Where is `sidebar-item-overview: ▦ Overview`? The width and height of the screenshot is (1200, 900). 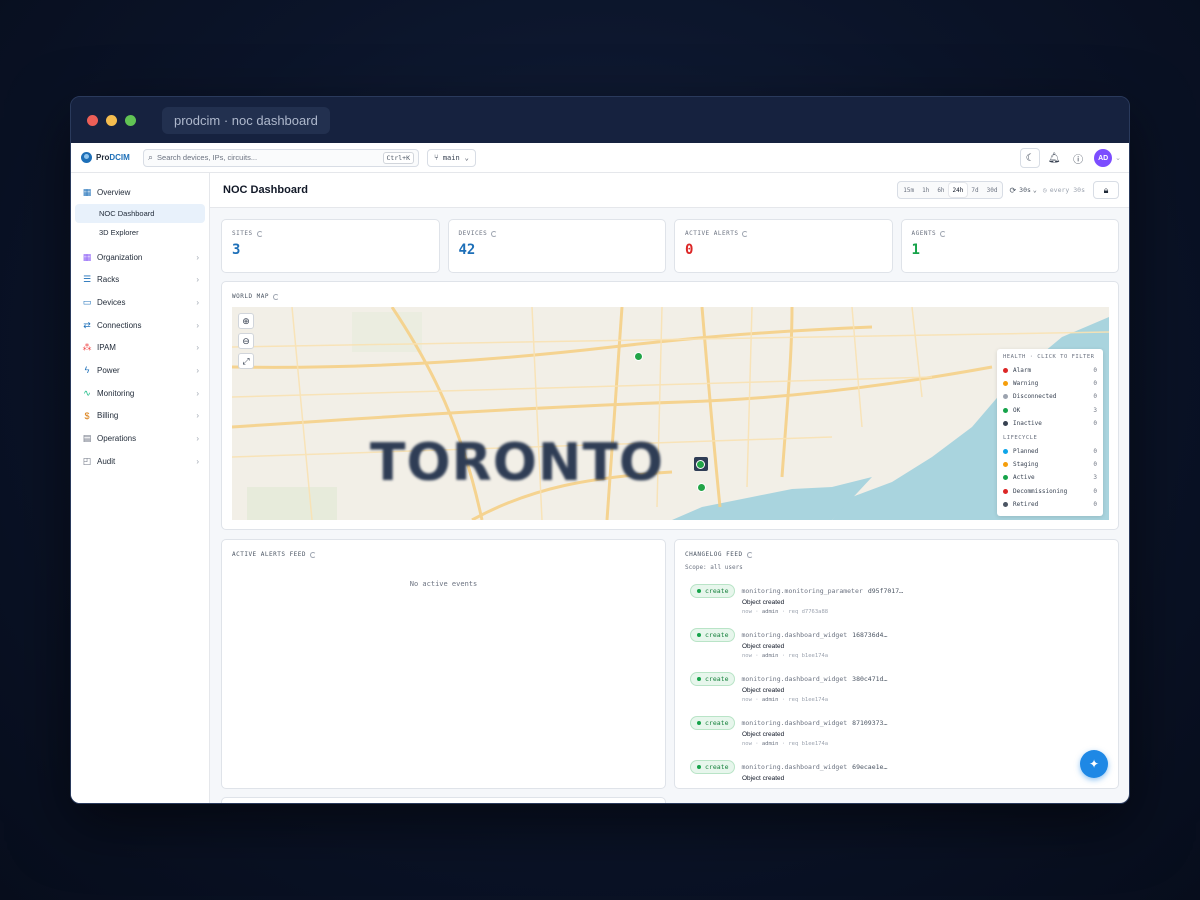
sidebar-item-overview: ▦ Overview is located at coordinates (140, 192).